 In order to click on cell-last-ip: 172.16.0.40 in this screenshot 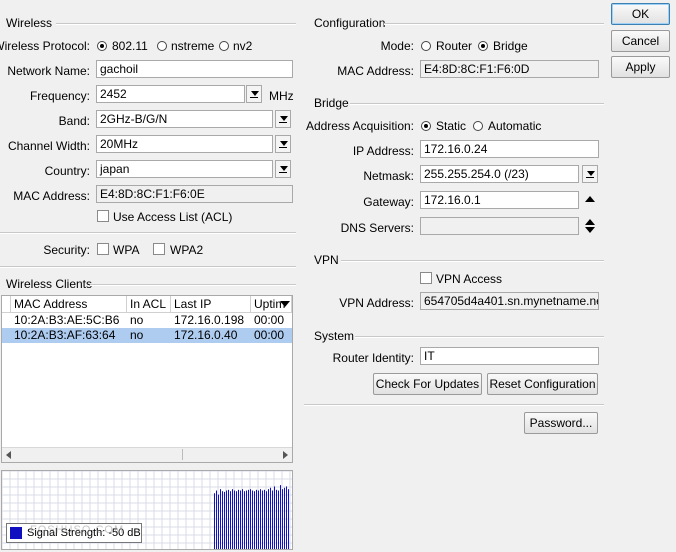, I will do `click(206, 335)`.